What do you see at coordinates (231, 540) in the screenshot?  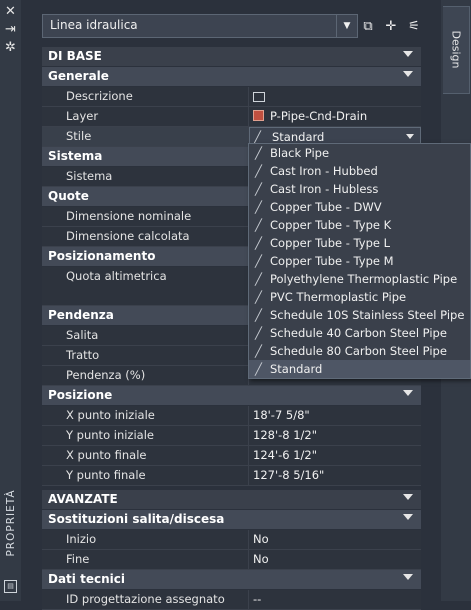 I see `prop-inizio: Inizio No` at bounding box center [231, 540].